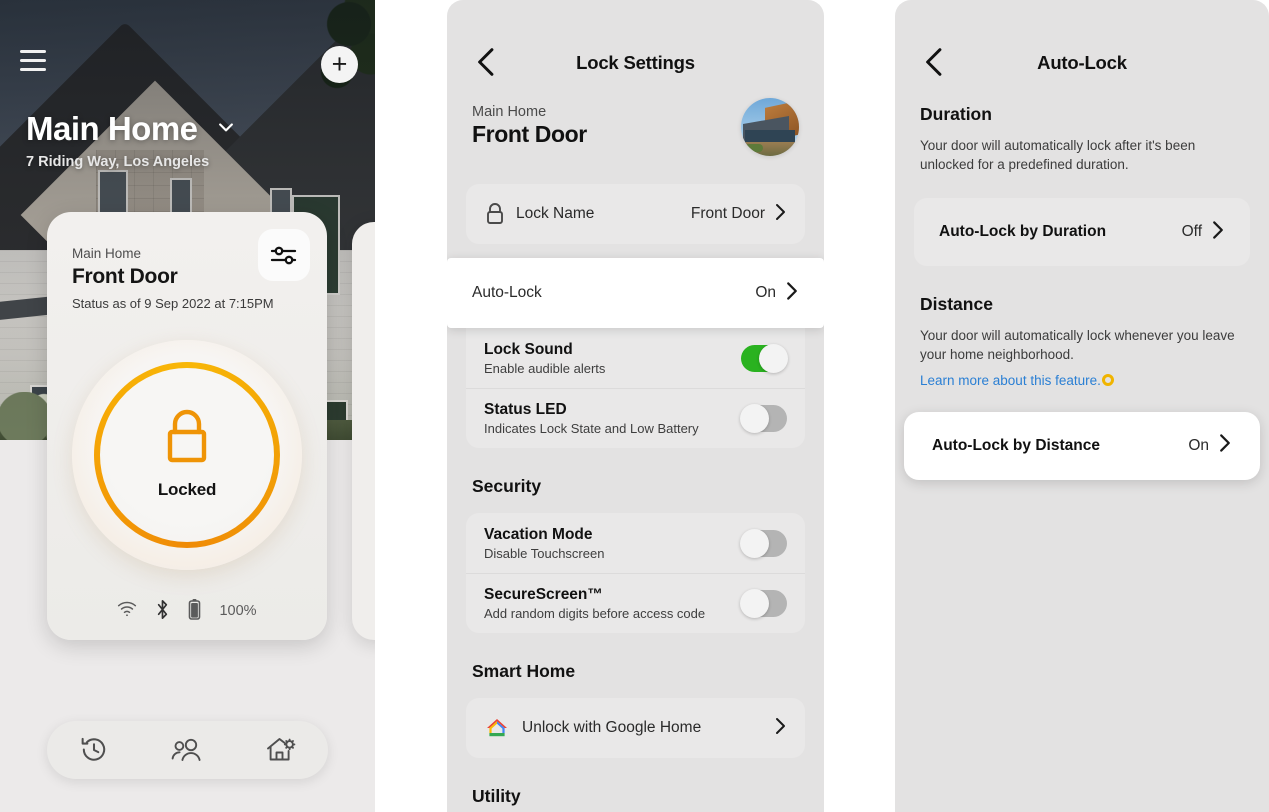 Image resolution: width=1269 pixels, height=812 pixels. I want to click on lock-state-label: Locked, so click(187, 489).